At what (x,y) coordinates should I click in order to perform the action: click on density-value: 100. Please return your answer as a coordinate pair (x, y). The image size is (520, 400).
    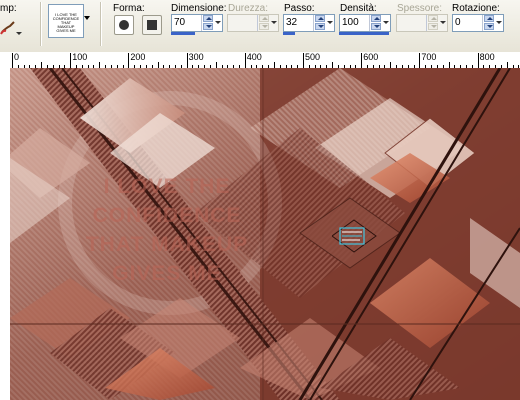
    Looking at the image, I should click on (350, 22).